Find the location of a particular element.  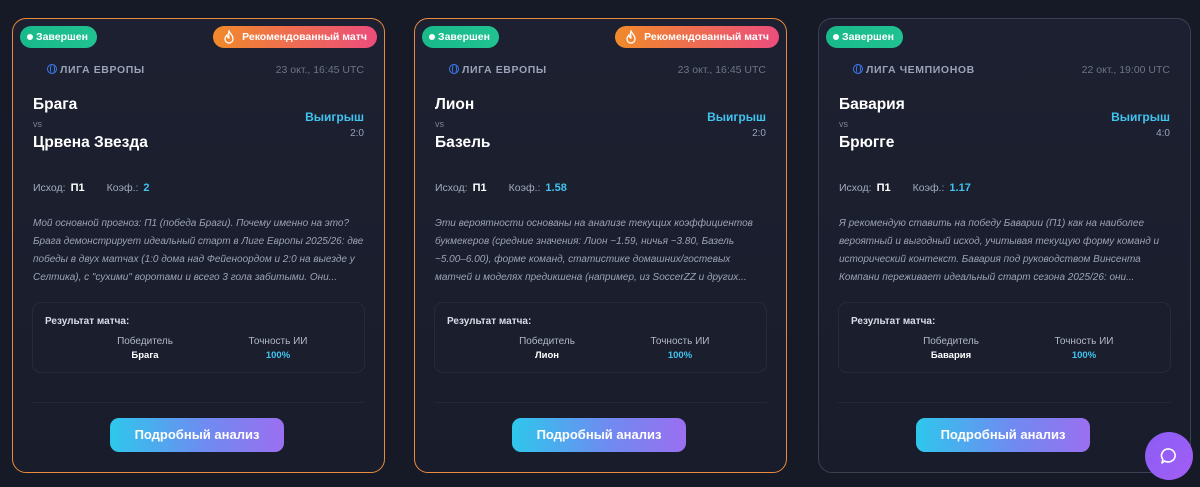

match-date: 22 окт., 19:00 UTC is located at coordinates (1125, 70).